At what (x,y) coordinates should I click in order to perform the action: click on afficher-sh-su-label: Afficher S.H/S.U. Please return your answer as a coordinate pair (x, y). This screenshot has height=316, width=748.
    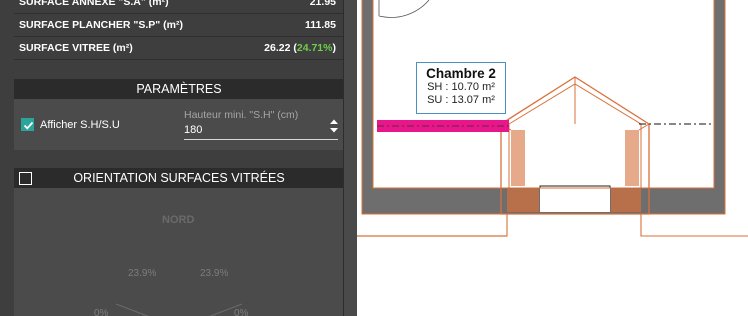
    Looking at the image, I should click on (80, 125).